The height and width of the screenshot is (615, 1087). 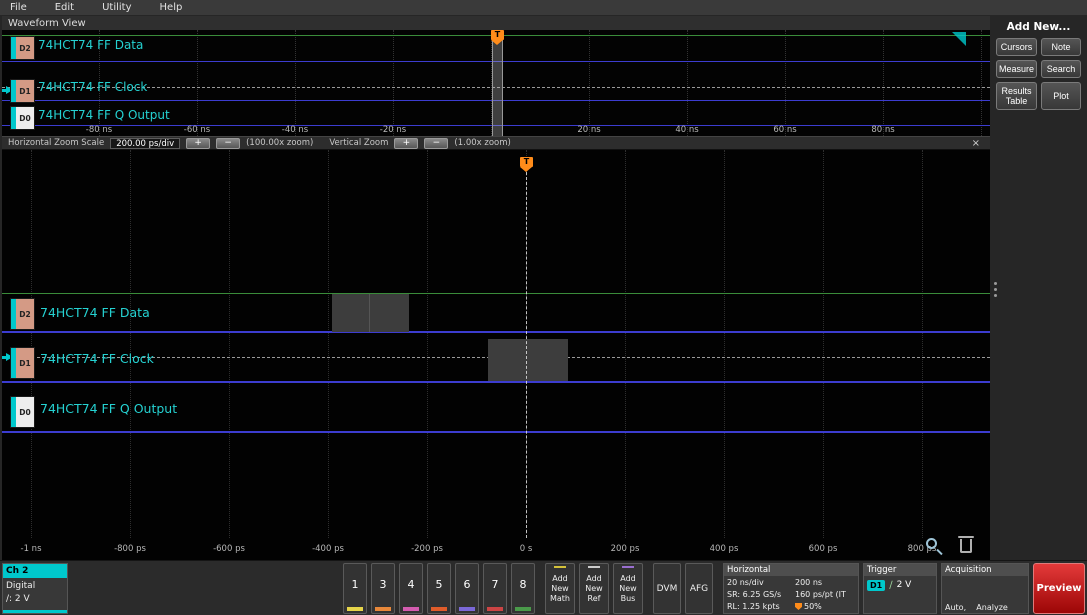 I want to click on measure-button: Measure, so click(x=1017, y=69).